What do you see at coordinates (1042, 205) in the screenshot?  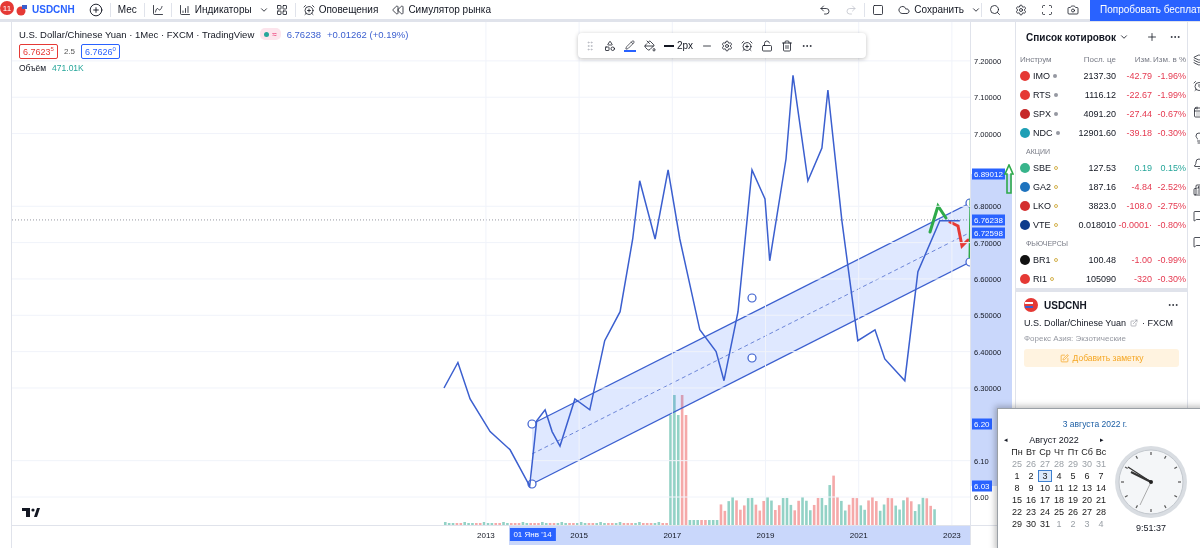 I see `symbol-cell: LKO` at bounding box center [1042, 205].